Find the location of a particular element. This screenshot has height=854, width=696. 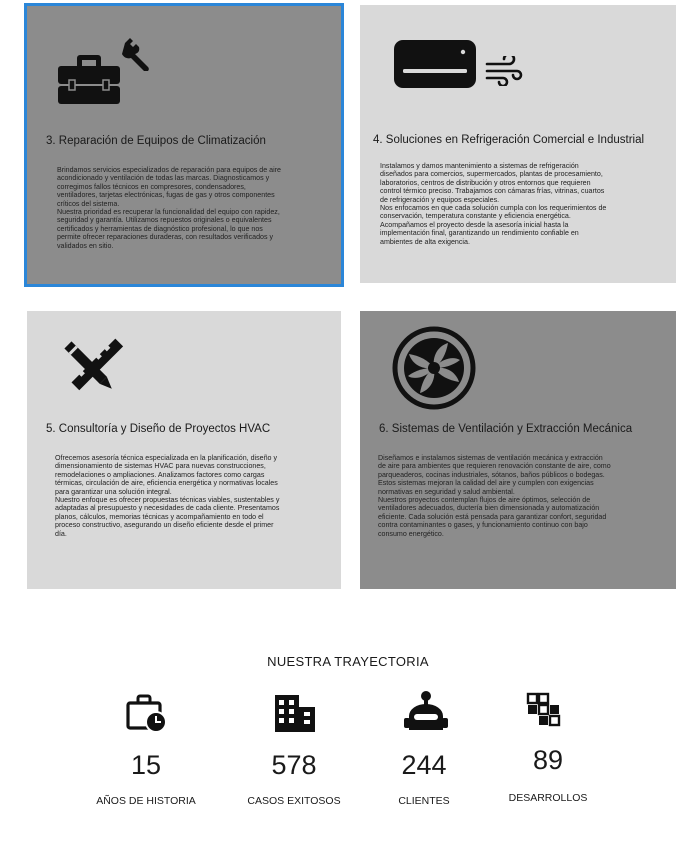

blocks-icon is located at coordinates (545, 713).